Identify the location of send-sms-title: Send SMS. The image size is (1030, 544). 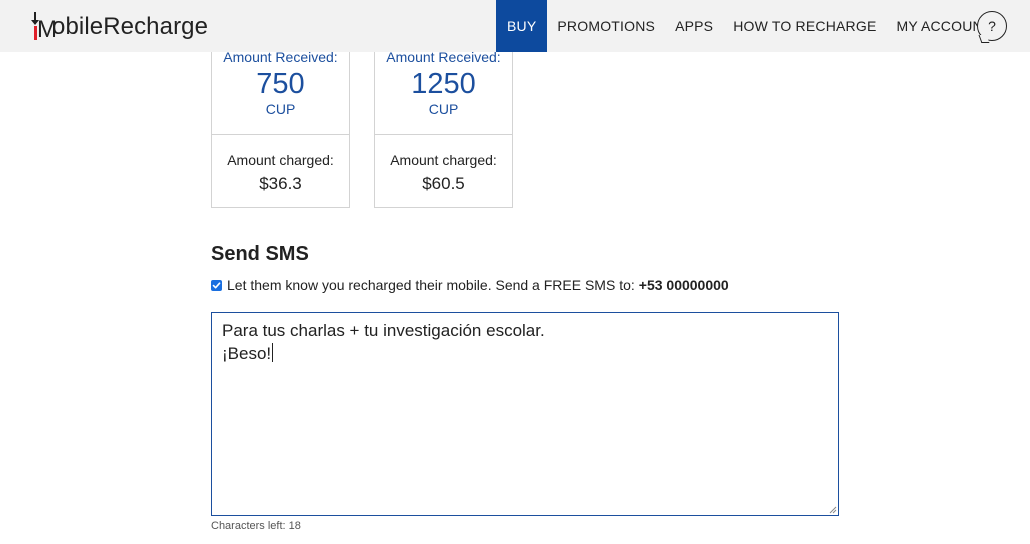
(260, 254).